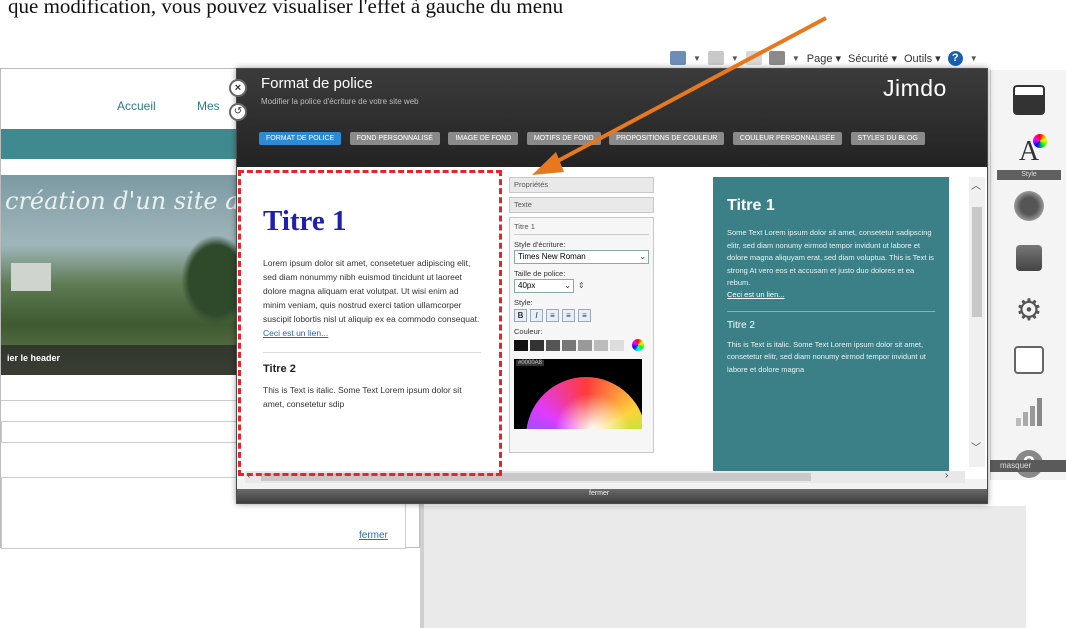 This screenshot has height=628, width=1066. I want to click on size-stepper-icon: ⇕, so click(581, 285).